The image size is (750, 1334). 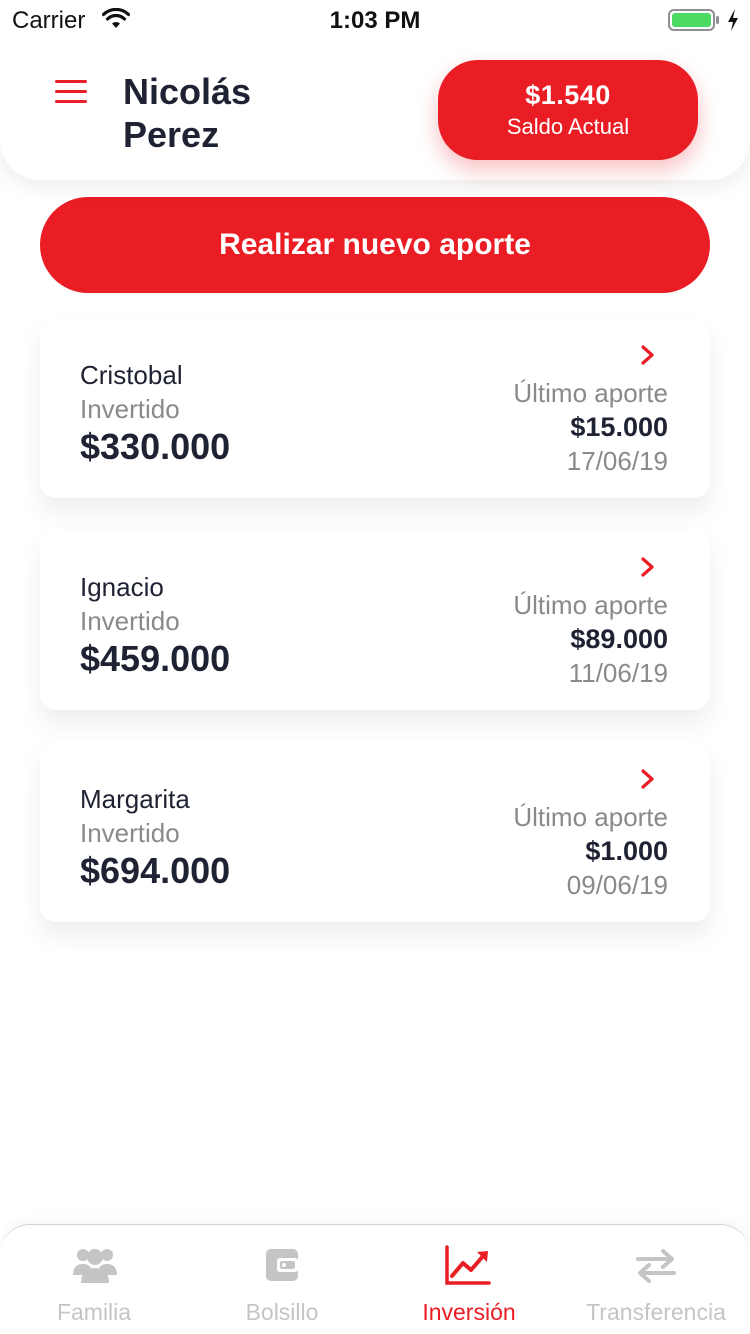 I want to click on tab-label: Transferencia, so click(x=656, y=1312).